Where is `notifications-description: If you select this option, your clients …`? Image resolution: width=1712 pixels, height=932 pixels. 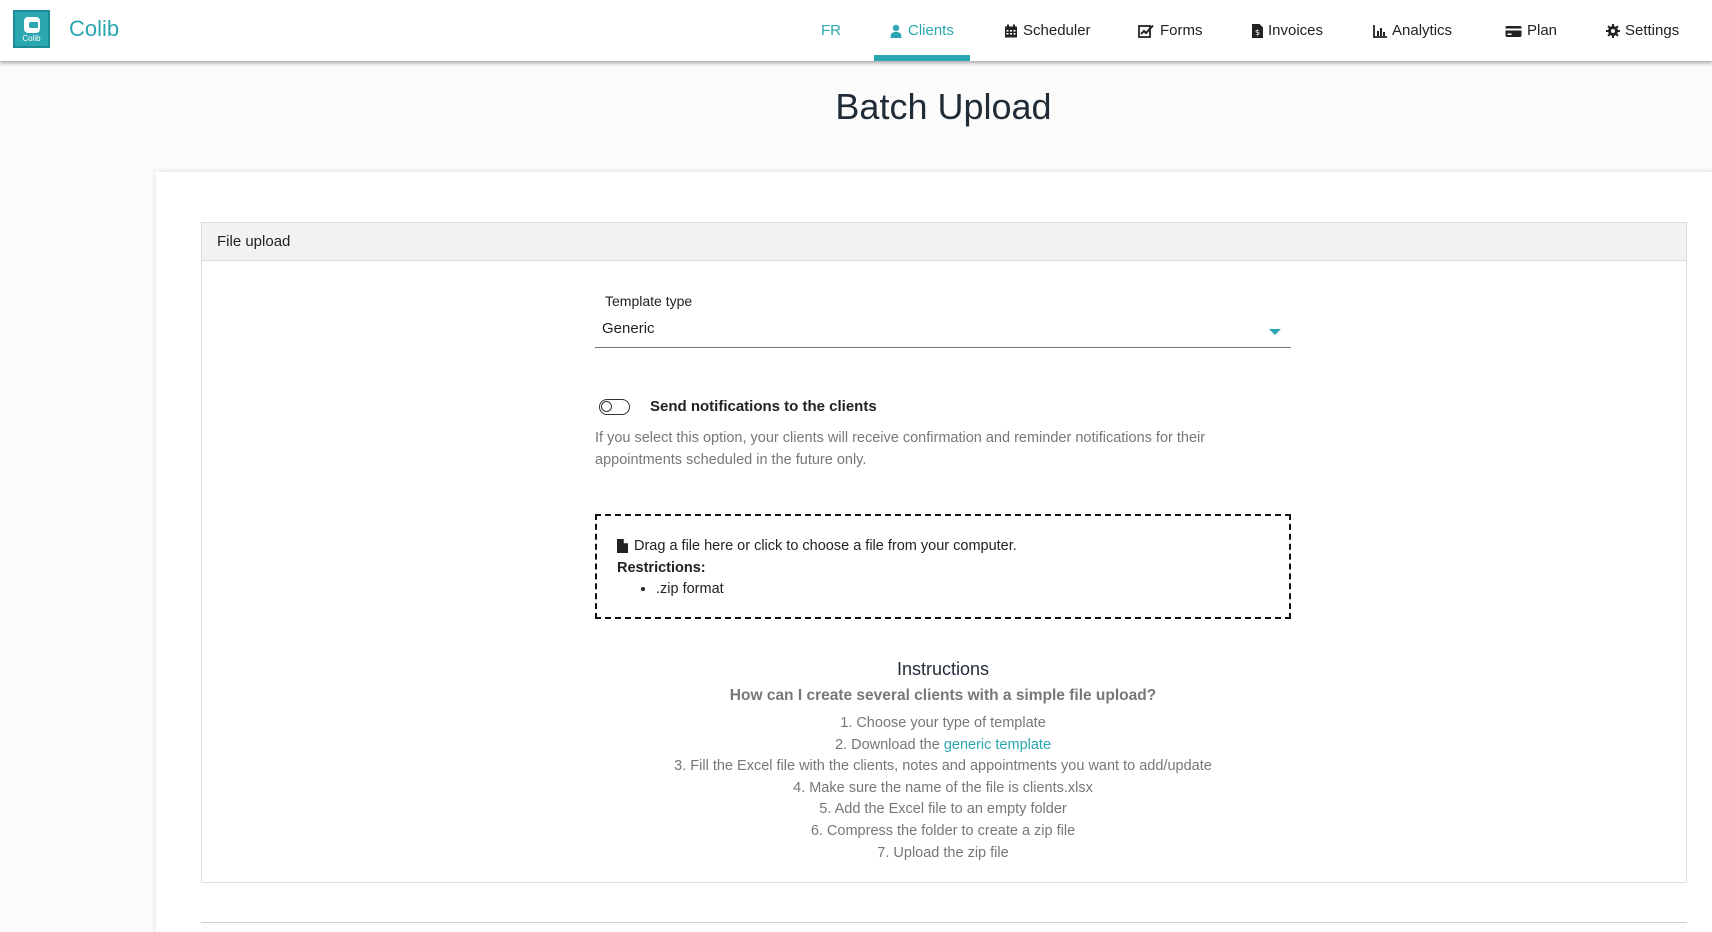 notifications-description: If you select this option, your clients … is located at coordinates (900, 449).